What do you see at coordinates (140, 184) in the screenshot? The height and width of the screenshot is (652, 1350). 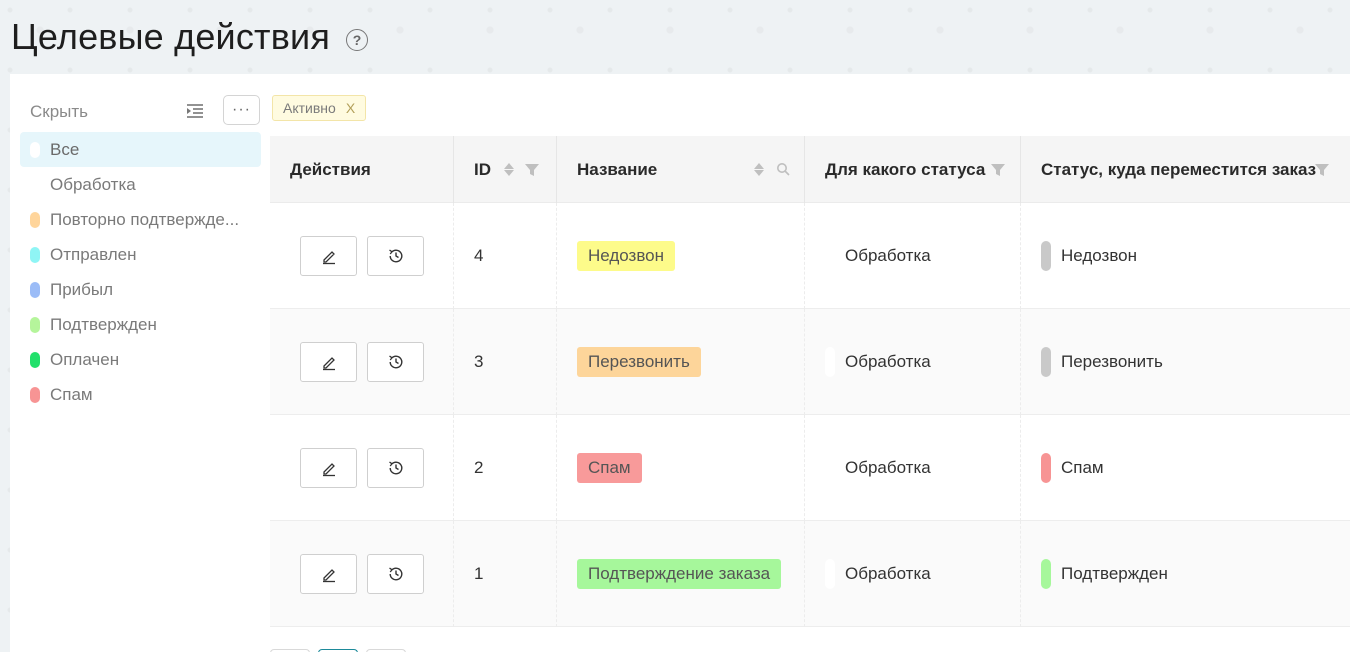 I see `sidebar-status-item: Обработка` at bounding box center [140, 184].